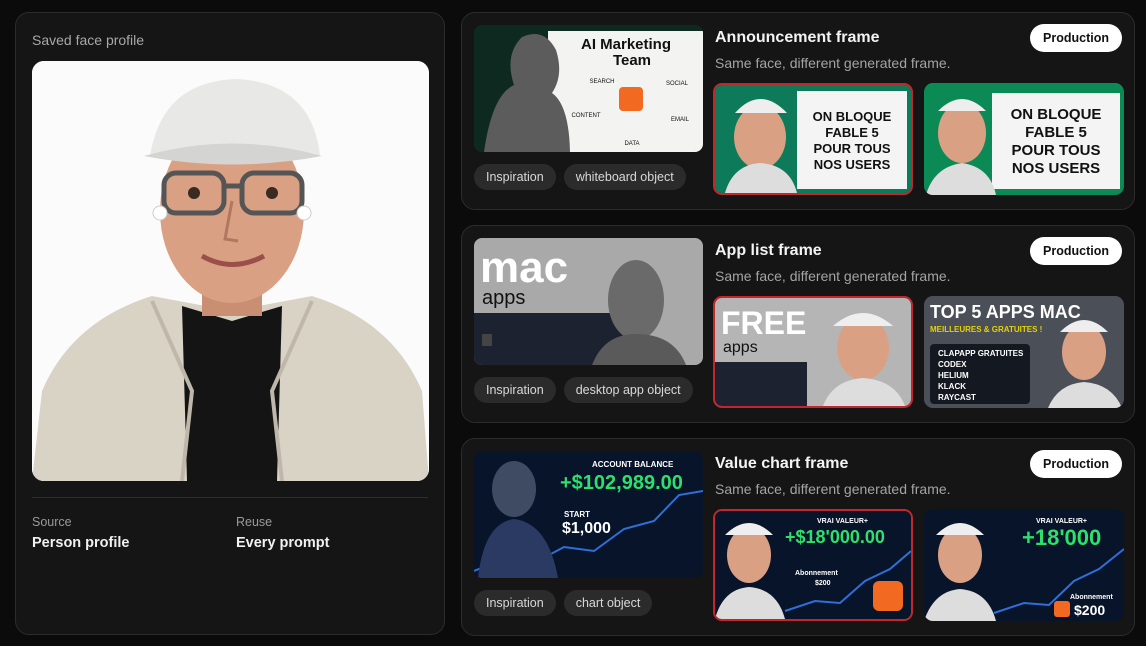 This screenshot has width=1146, height=646. What do you see at coordinates (633, 464) in the screenshot?
I see `balance-caption: ACCOUNT BALANCE` at bounding box center [633, 464].